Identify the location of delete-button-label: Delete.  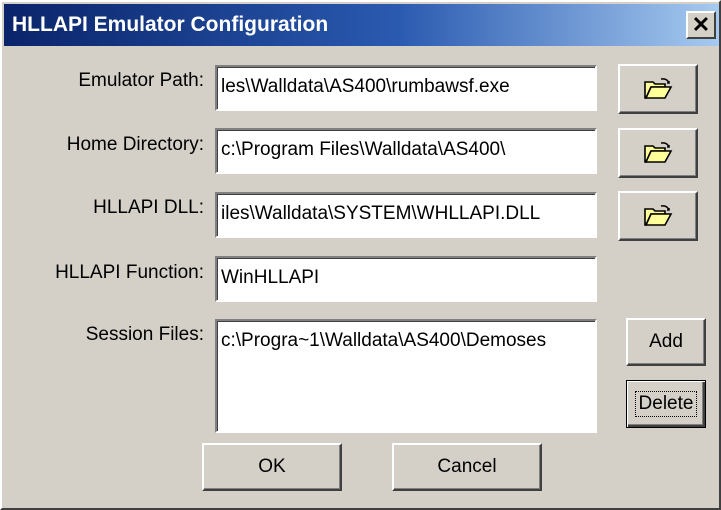
(666, 404).